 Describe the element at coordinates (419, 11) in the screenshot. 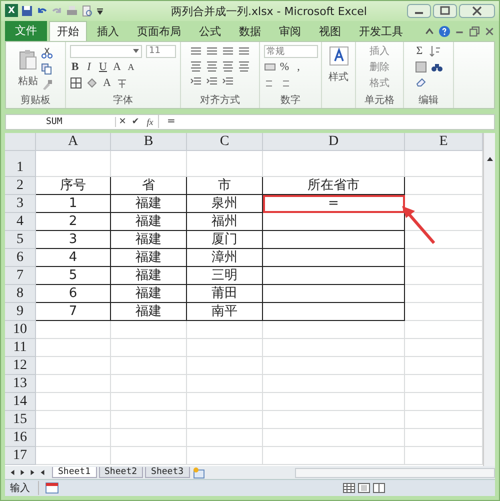

I see `minimize-icon` at that location.